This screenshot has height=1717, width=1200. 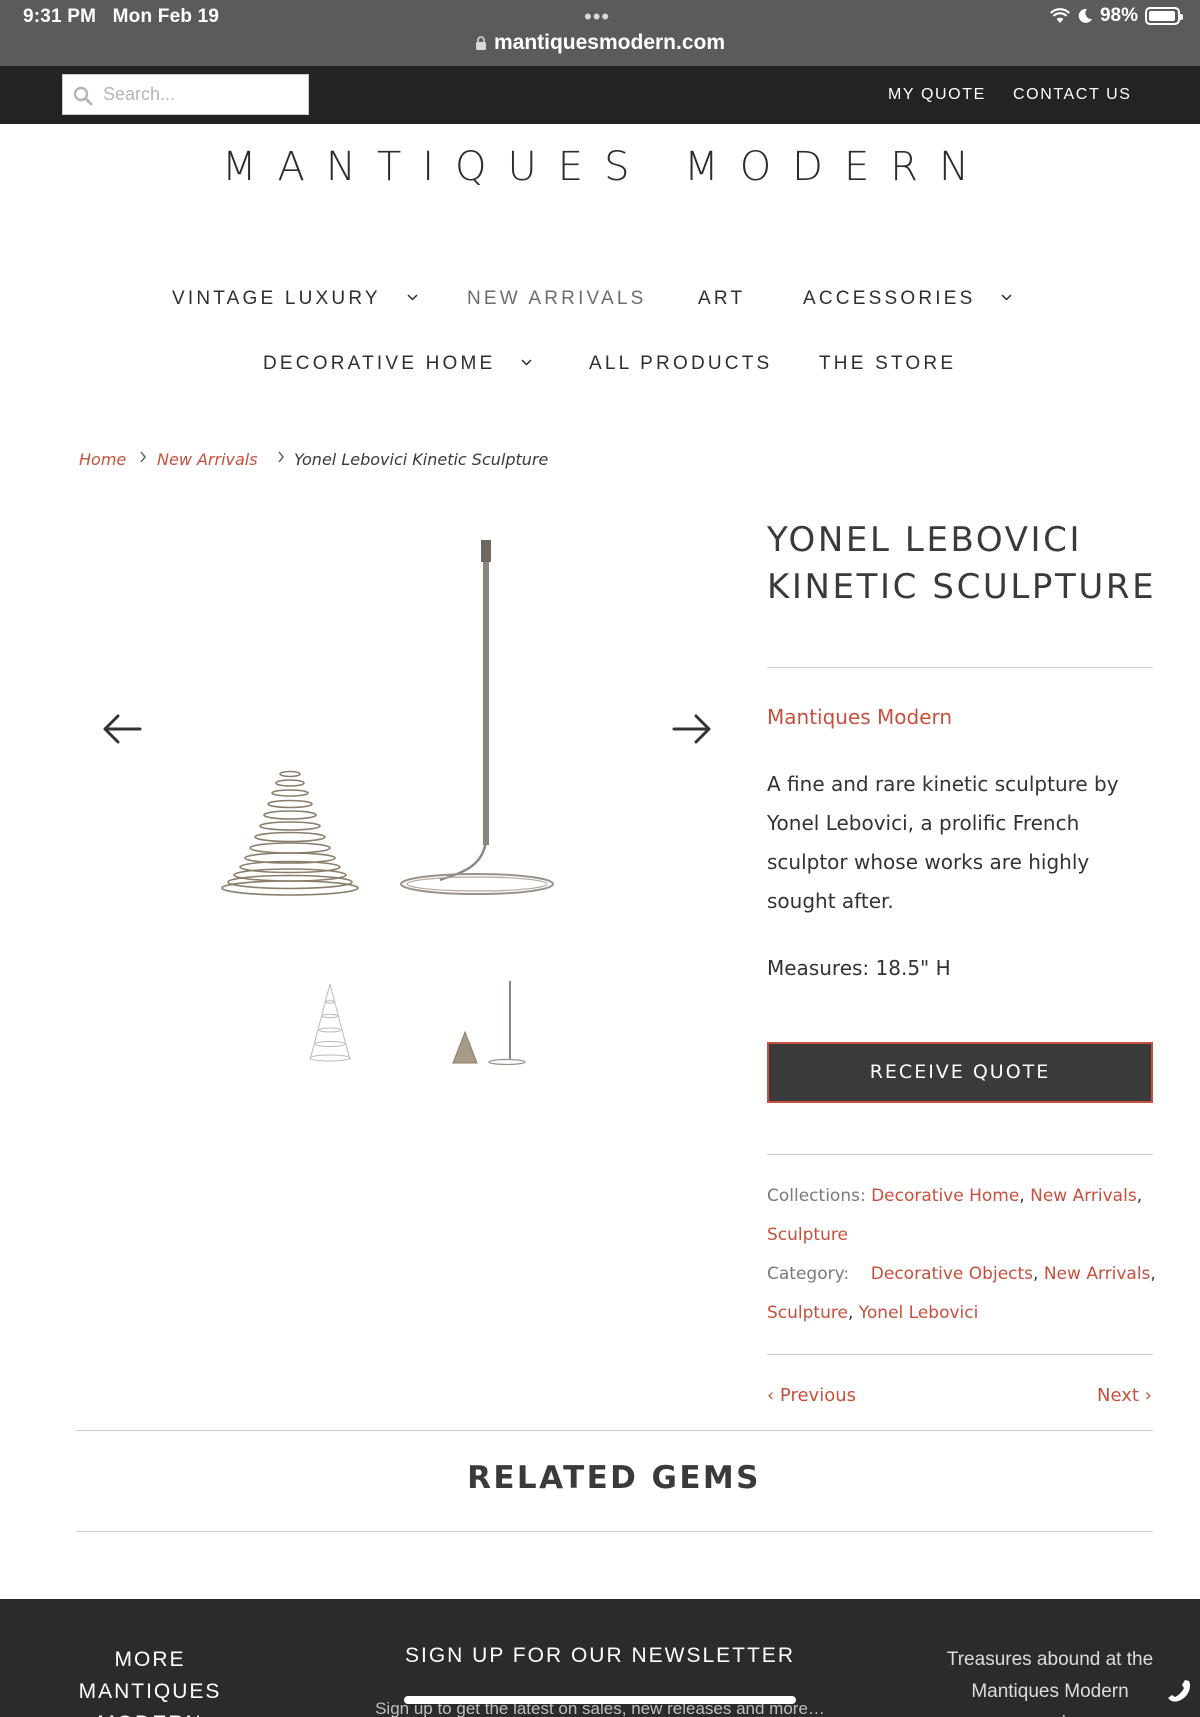 What do you see at coordinates (207, 459) in the screenshot?
I see `breadcrumb-new-arrivals: New Arrivals` at bounding box center [207, 459].